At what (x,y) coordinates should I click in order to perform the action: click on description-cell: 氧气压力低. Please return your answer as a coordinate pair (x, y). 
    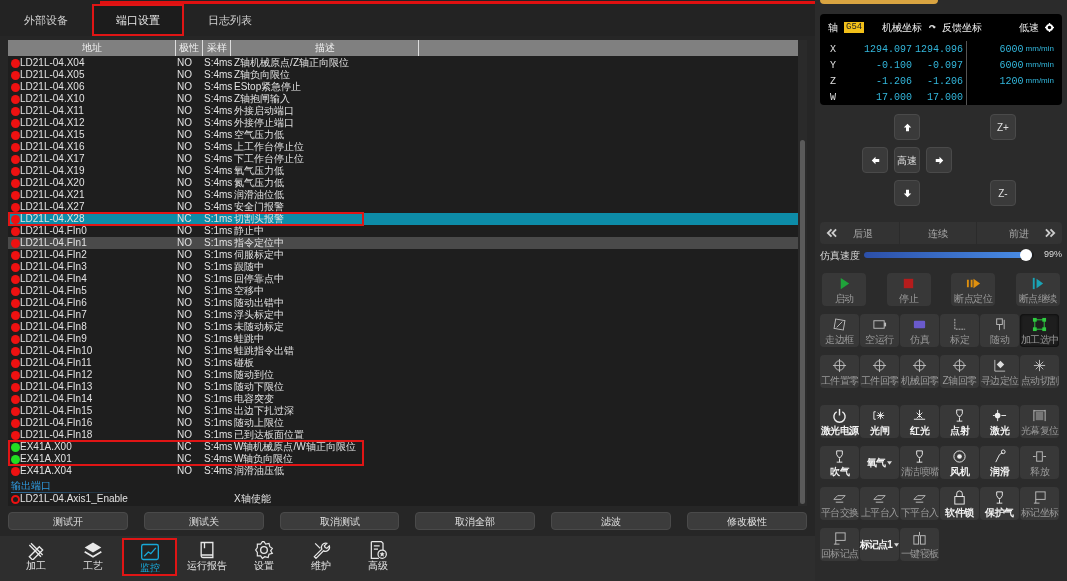
    Looking at the image, I should click on (259, 170).